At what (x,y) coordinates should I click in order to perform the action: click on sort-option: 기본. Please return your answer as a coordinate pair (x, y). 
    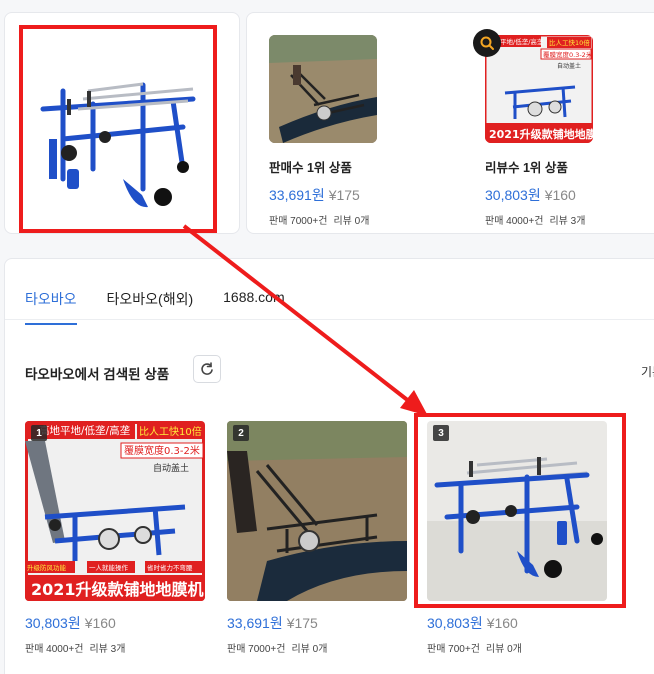
    Looking at the image, I should click on (647, 371).